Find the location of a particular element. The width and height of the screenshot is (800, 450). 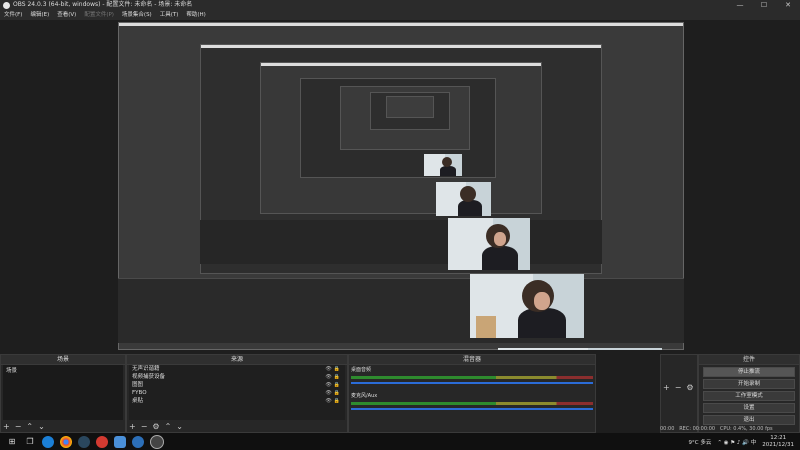

scenes-panel: 场景 场景 + − ⌃ ⌄ is located at coordinates (63, 393).